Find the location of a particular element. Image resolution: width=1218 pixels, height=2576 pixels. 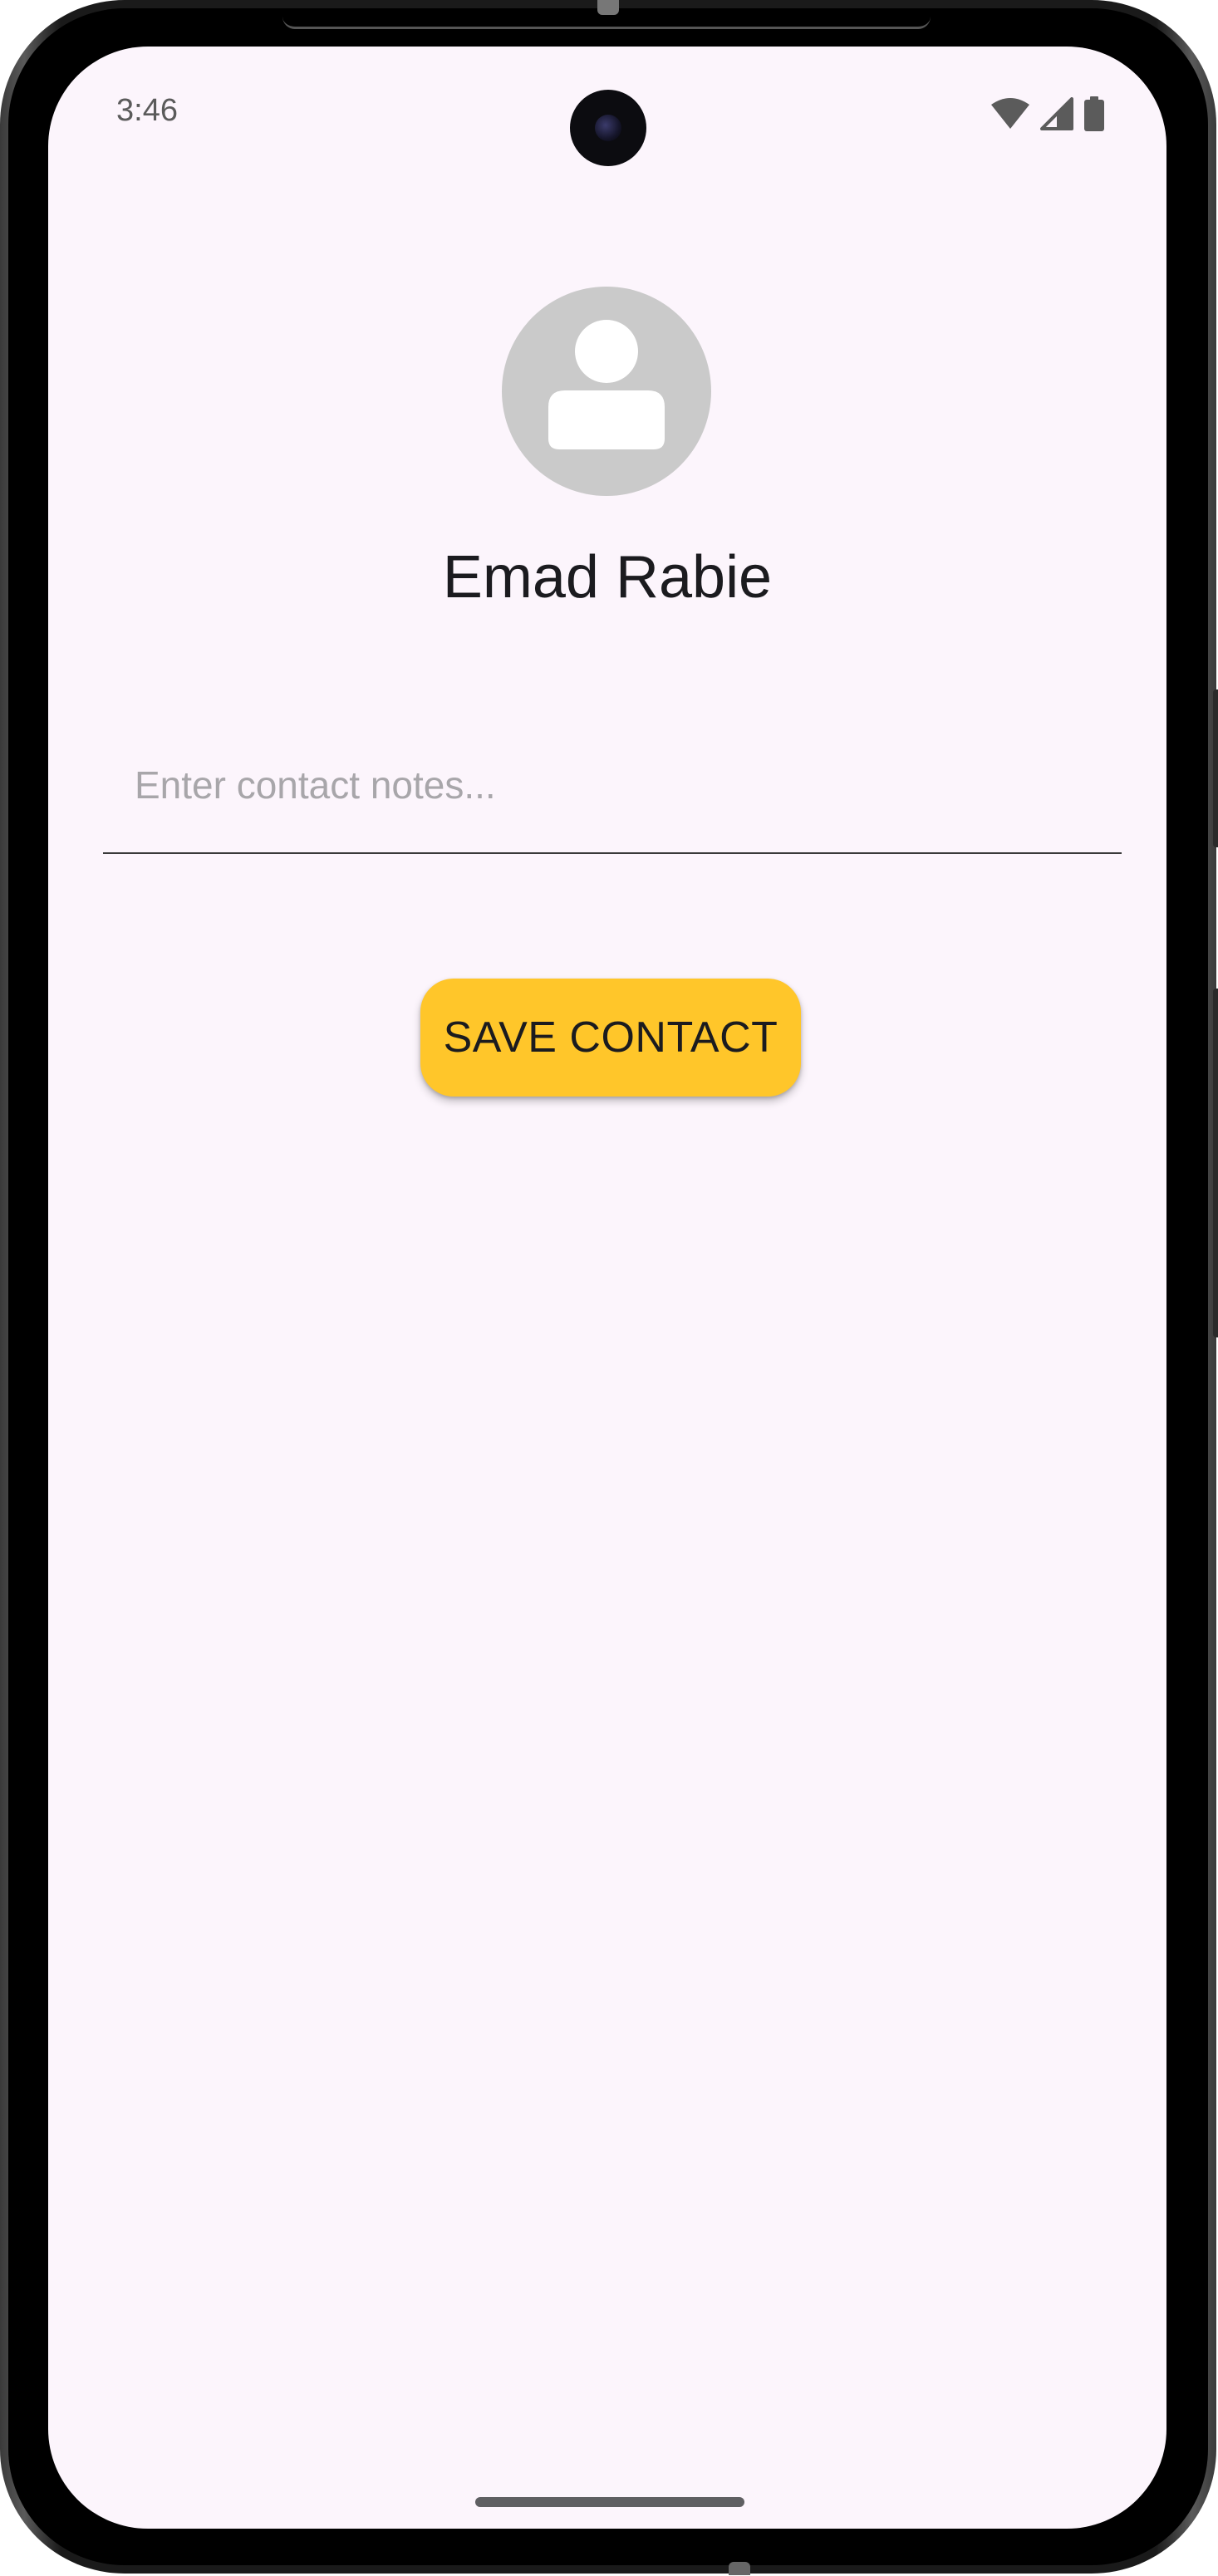

status-icons is located at coordinates (1047, 115).